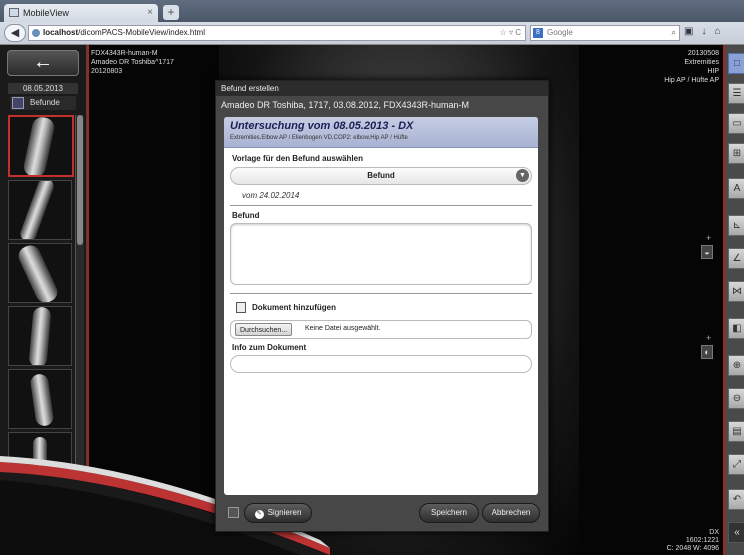 The width and height of the screenshot is (744, 555). Describe the element at coordinates (701, 62) in the screenshot. I see `overlay-line: Extremities` at that location.